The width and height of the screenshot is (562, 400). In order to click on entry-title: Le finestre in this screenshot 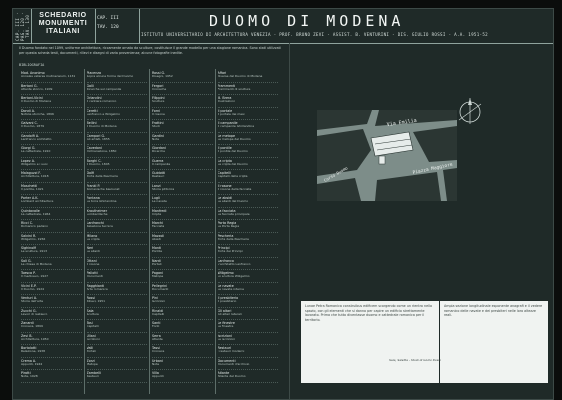, I will do `click(225, 326)`.